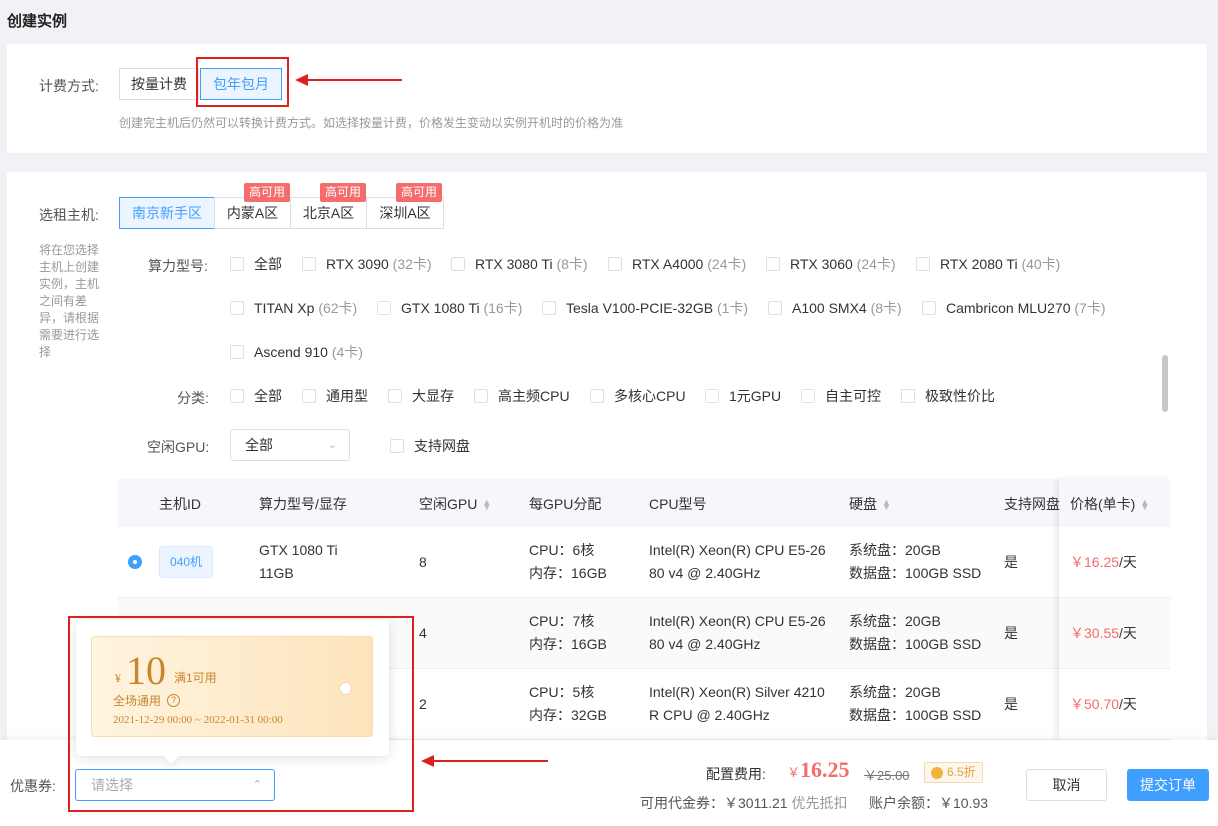 This screenshot has height=826, width=1218. What do you see at coordinates (1168, 785) in the screenshot?
I see `submit-order-button: 提交订单` at bounding box center [1168, 785].